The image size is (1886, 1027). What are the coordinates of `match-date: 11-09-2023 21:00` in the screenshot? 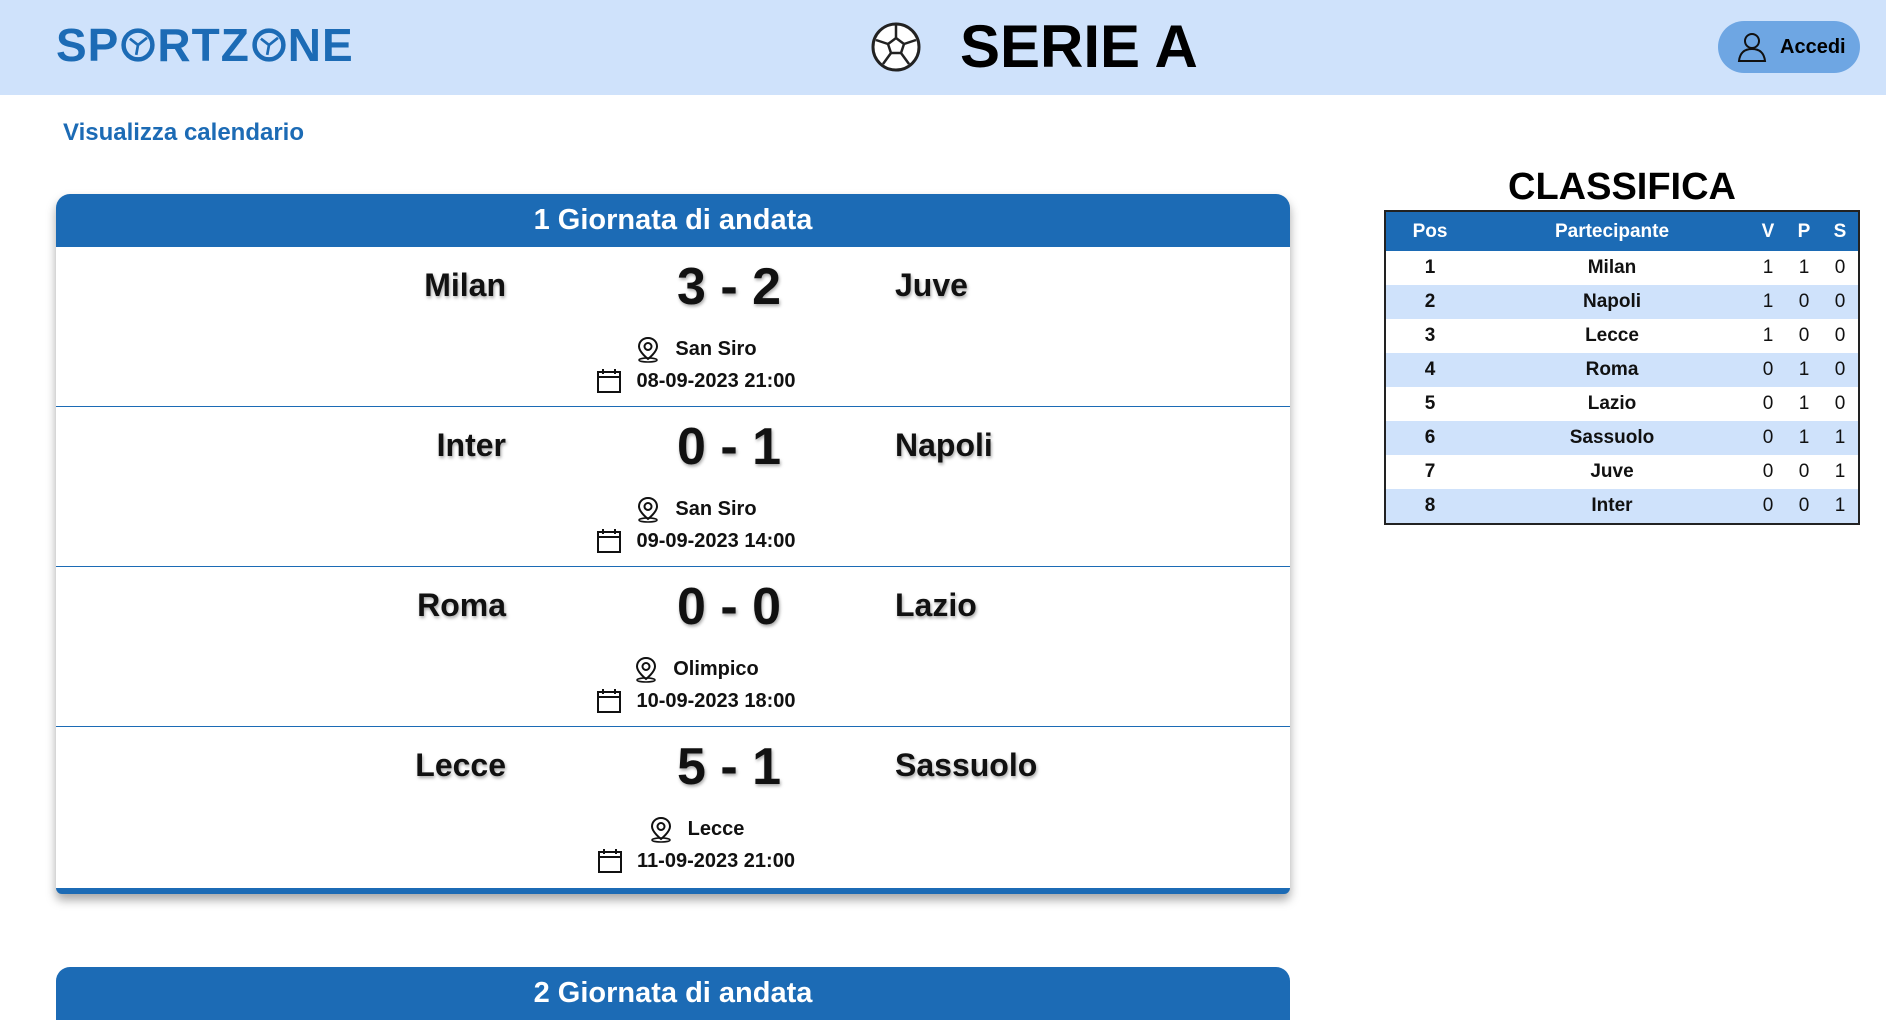 It's located at (696, 861).